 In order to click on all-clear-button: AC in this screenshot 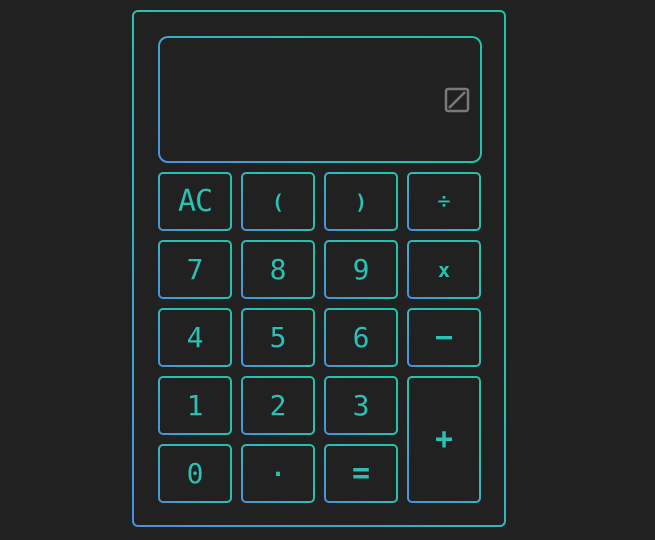, I will do `click(195, 201)`.